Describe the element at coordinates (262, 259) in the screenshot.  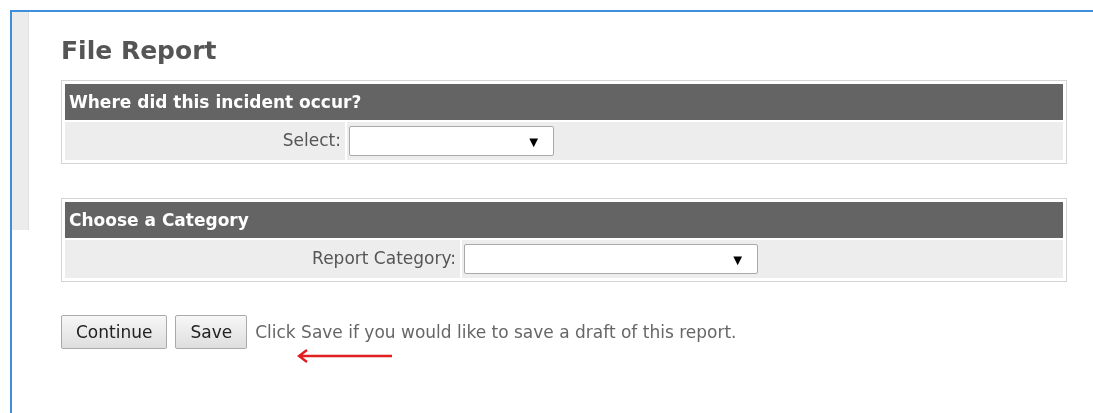
I see `field-label-cell: Report Category:` at that location.